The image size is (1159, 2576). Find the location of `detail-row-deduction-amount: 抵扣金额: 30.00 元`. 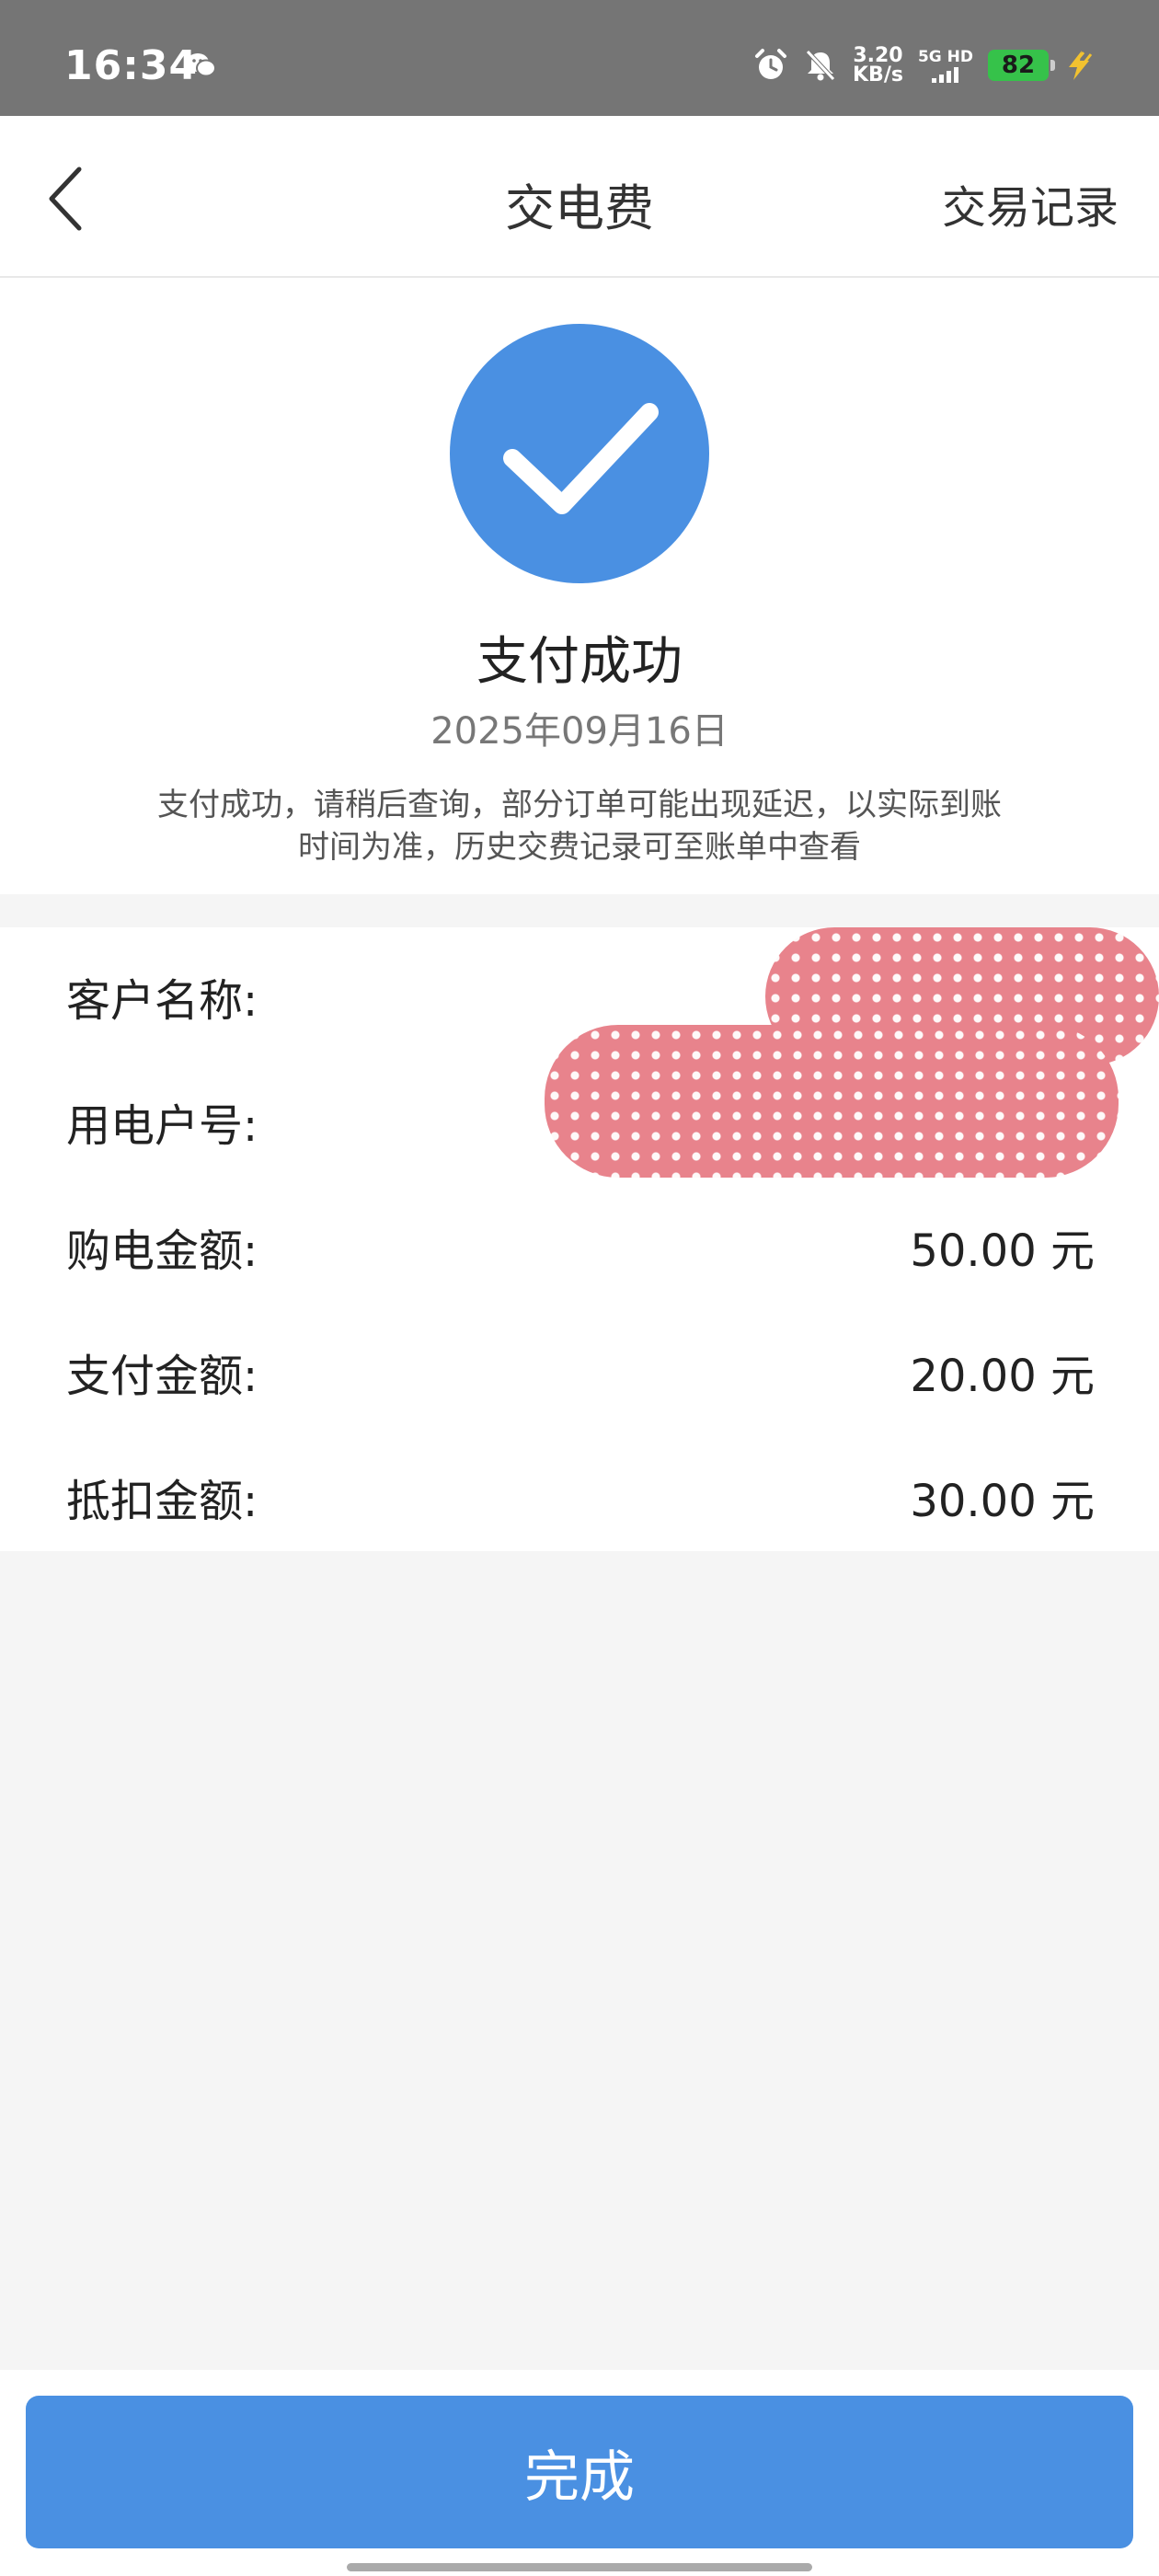

detail-row-deduction-amount: 抵扣金额: 30.00 元 is located at coordinates (579, 1490).